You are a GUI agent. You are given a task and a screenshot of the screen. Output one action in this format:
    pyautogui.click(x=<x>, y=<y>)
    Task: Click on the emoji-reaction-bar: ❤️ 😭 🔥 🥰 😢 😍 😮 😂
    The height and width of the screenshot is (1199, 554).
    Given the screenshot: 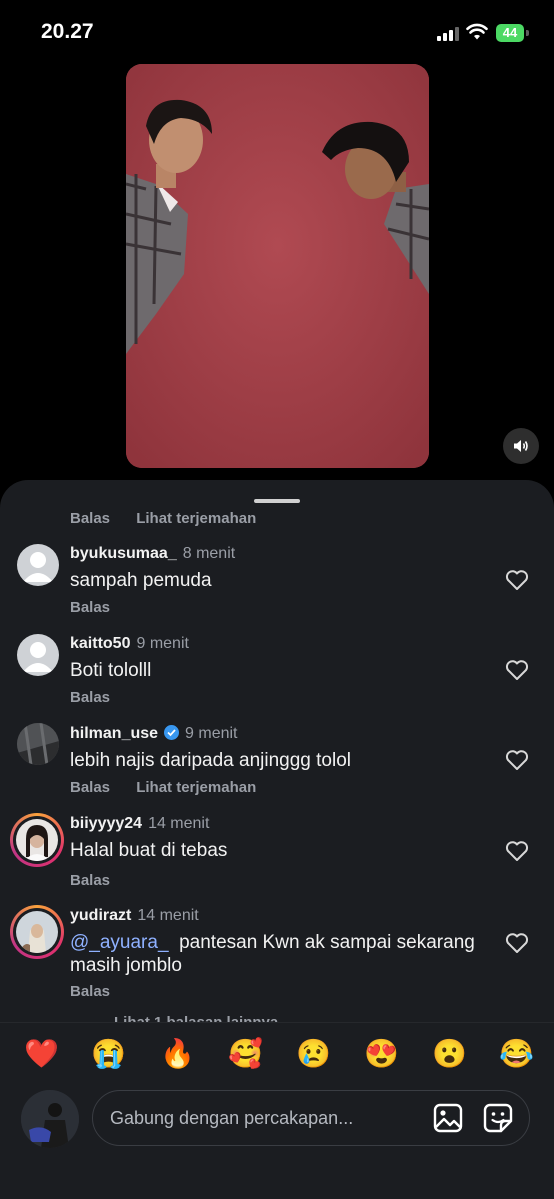 What is the action you would take?
    pyautogui.click(x=277, y=1053)
    